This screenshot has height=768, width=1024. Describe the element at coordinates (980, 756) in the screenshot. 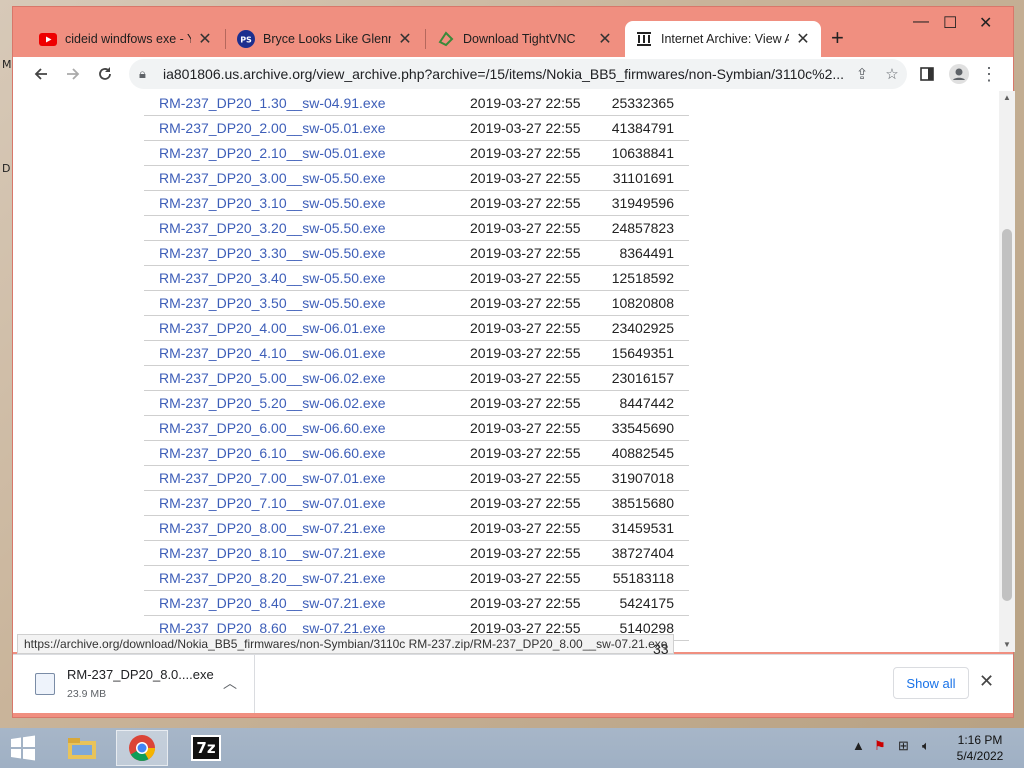

I see `clock-date: 5/4/2022` at that location.